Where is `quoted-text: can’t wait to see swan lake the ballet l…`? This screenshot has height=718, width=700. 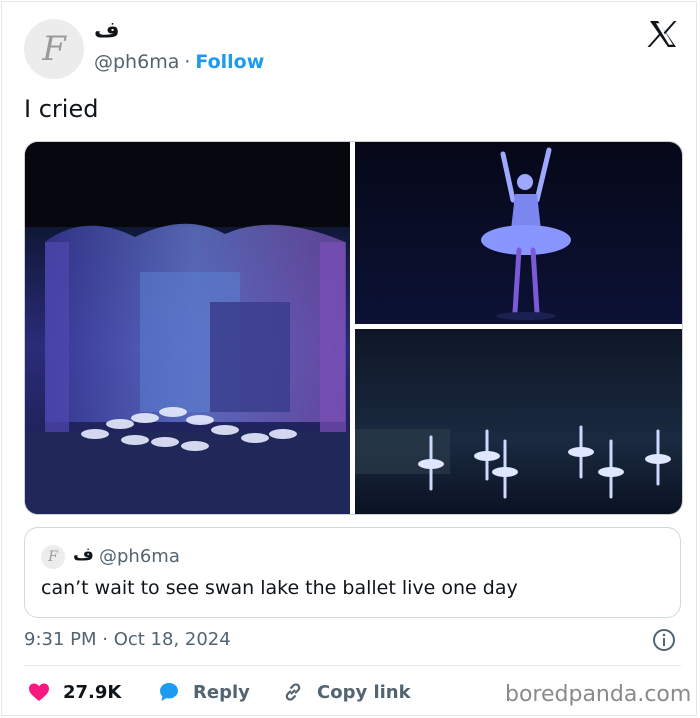 quoted-text: can’t wait to see swan lake the ballet l… is located at coordinates (279, 588).